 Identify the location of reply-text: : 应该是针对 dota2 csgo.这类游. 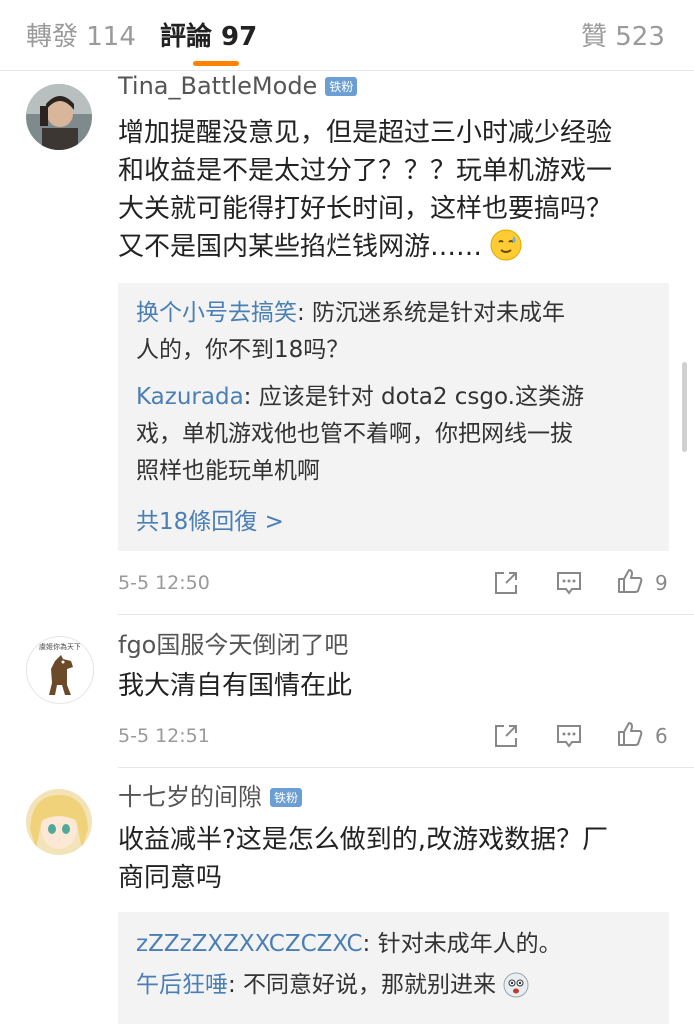
(413, 397).